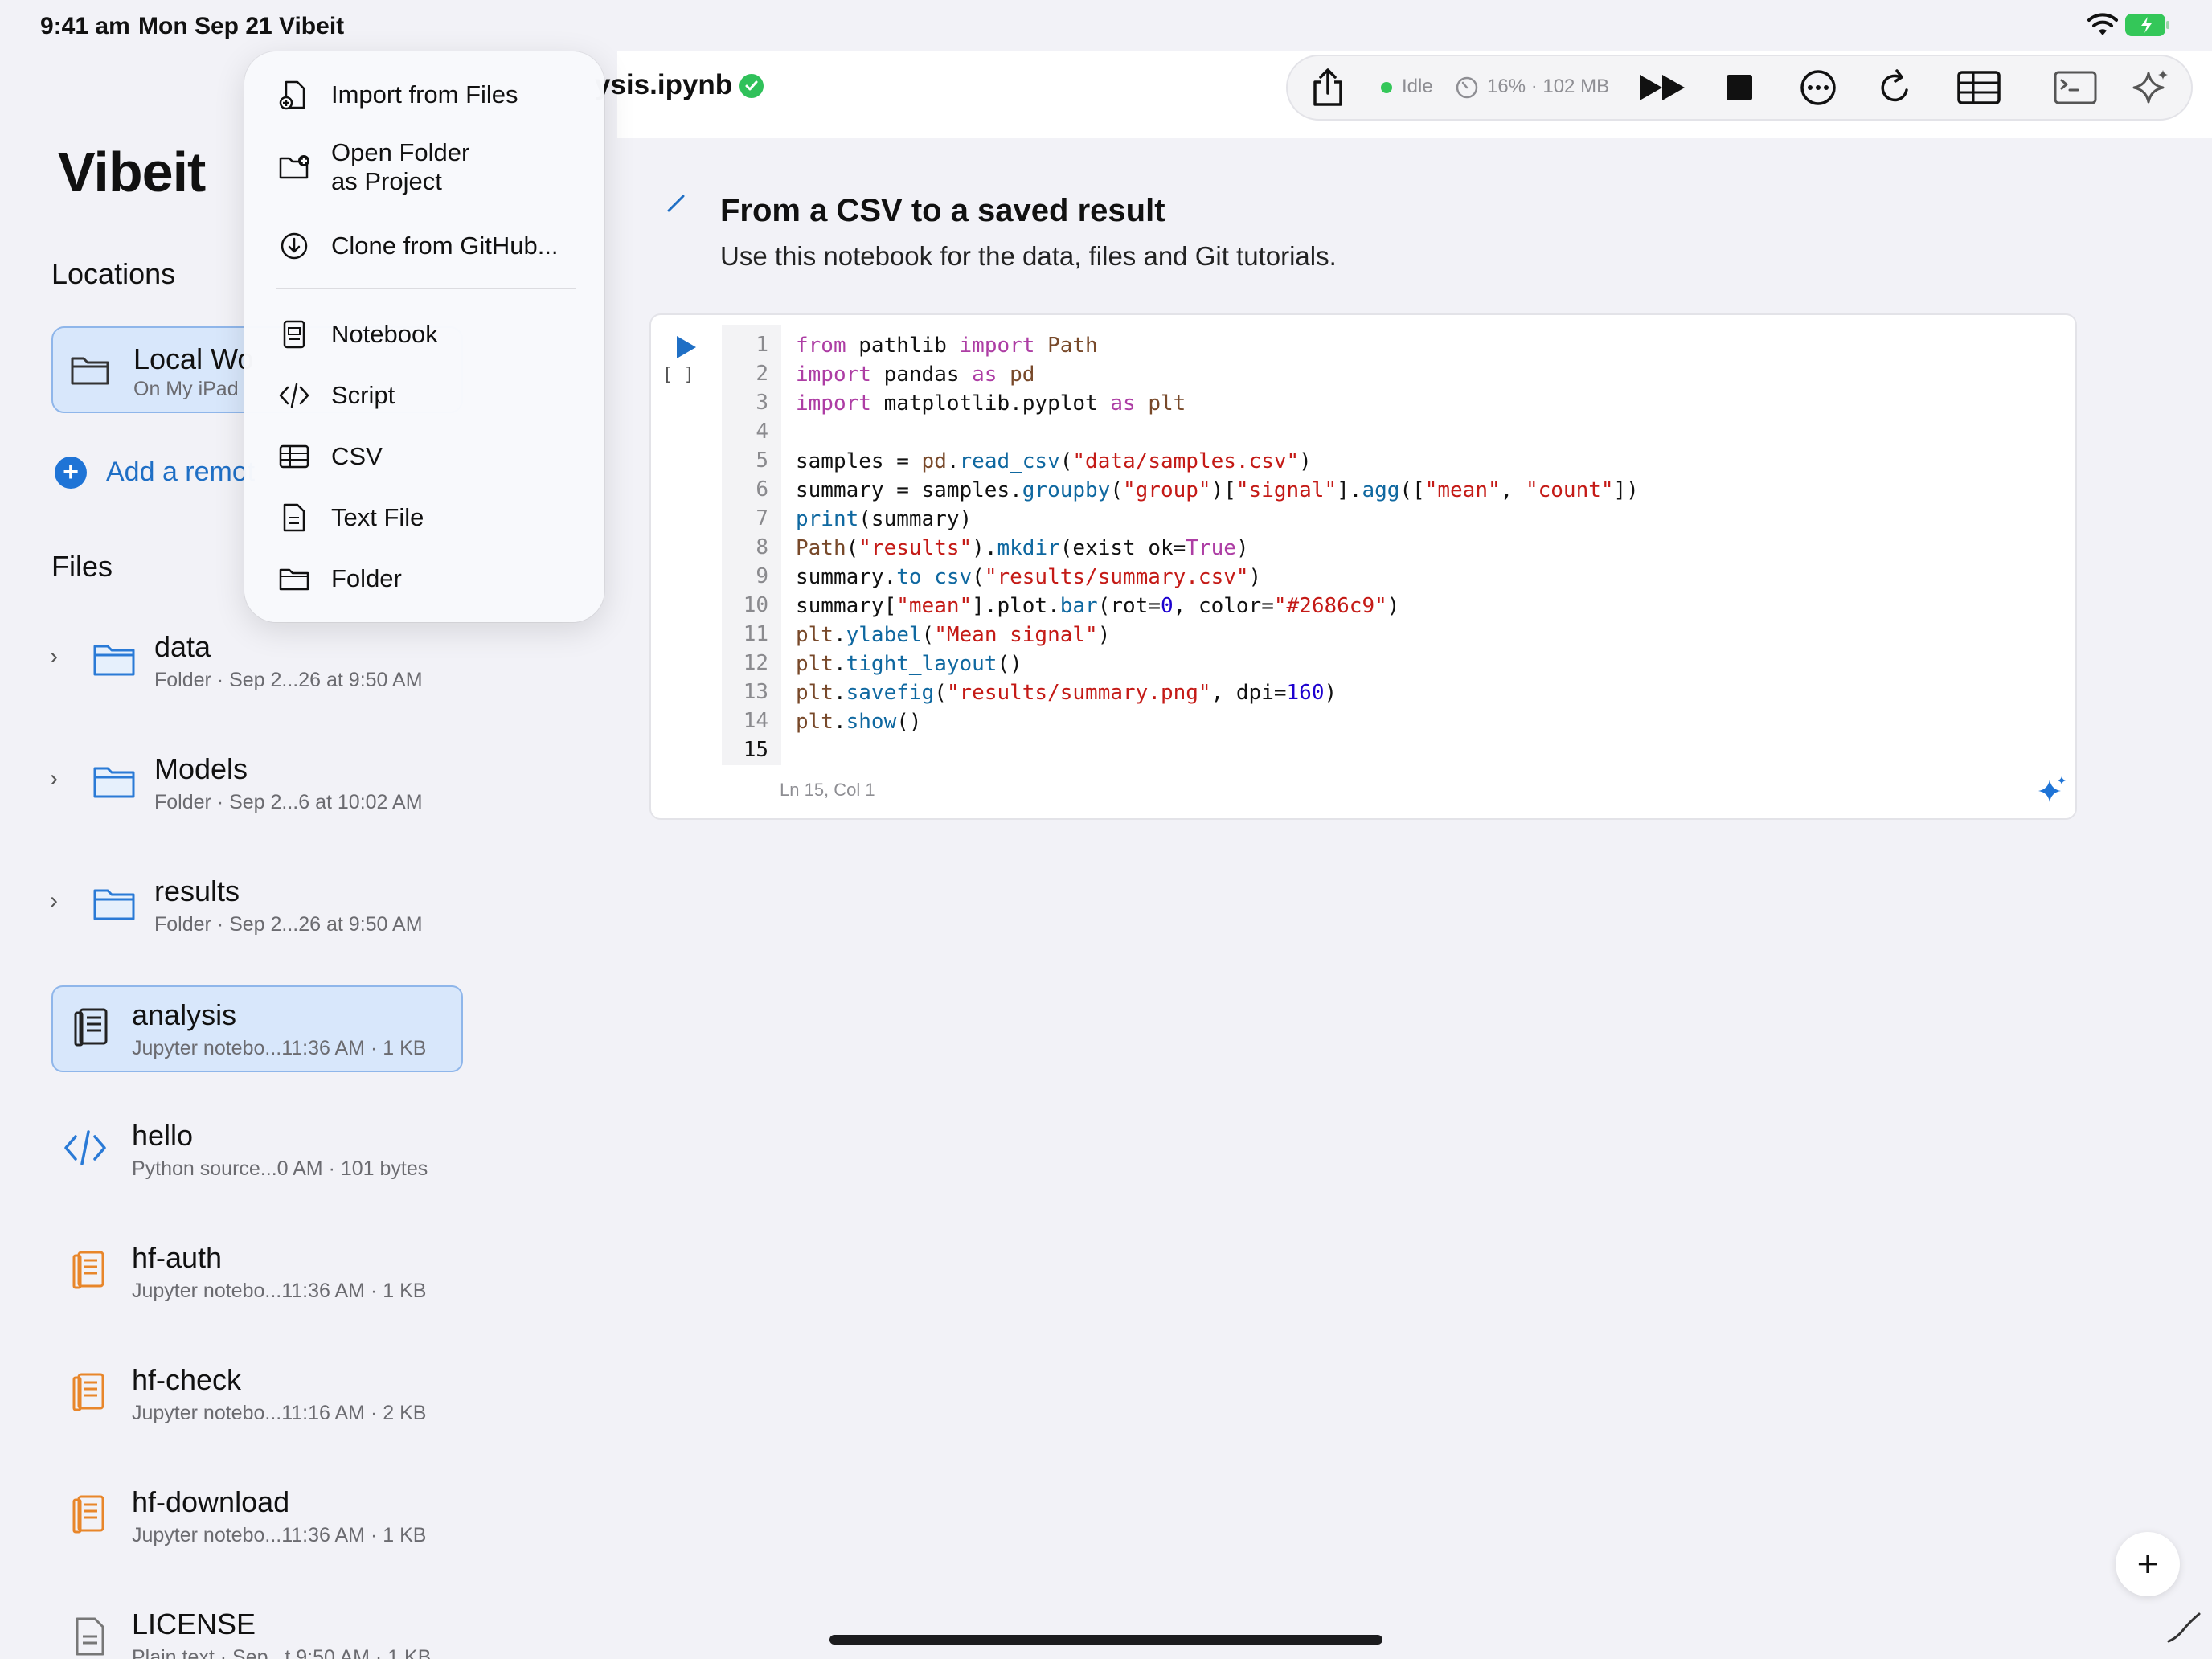  I want to click on file-name: data, so click(182, 646).